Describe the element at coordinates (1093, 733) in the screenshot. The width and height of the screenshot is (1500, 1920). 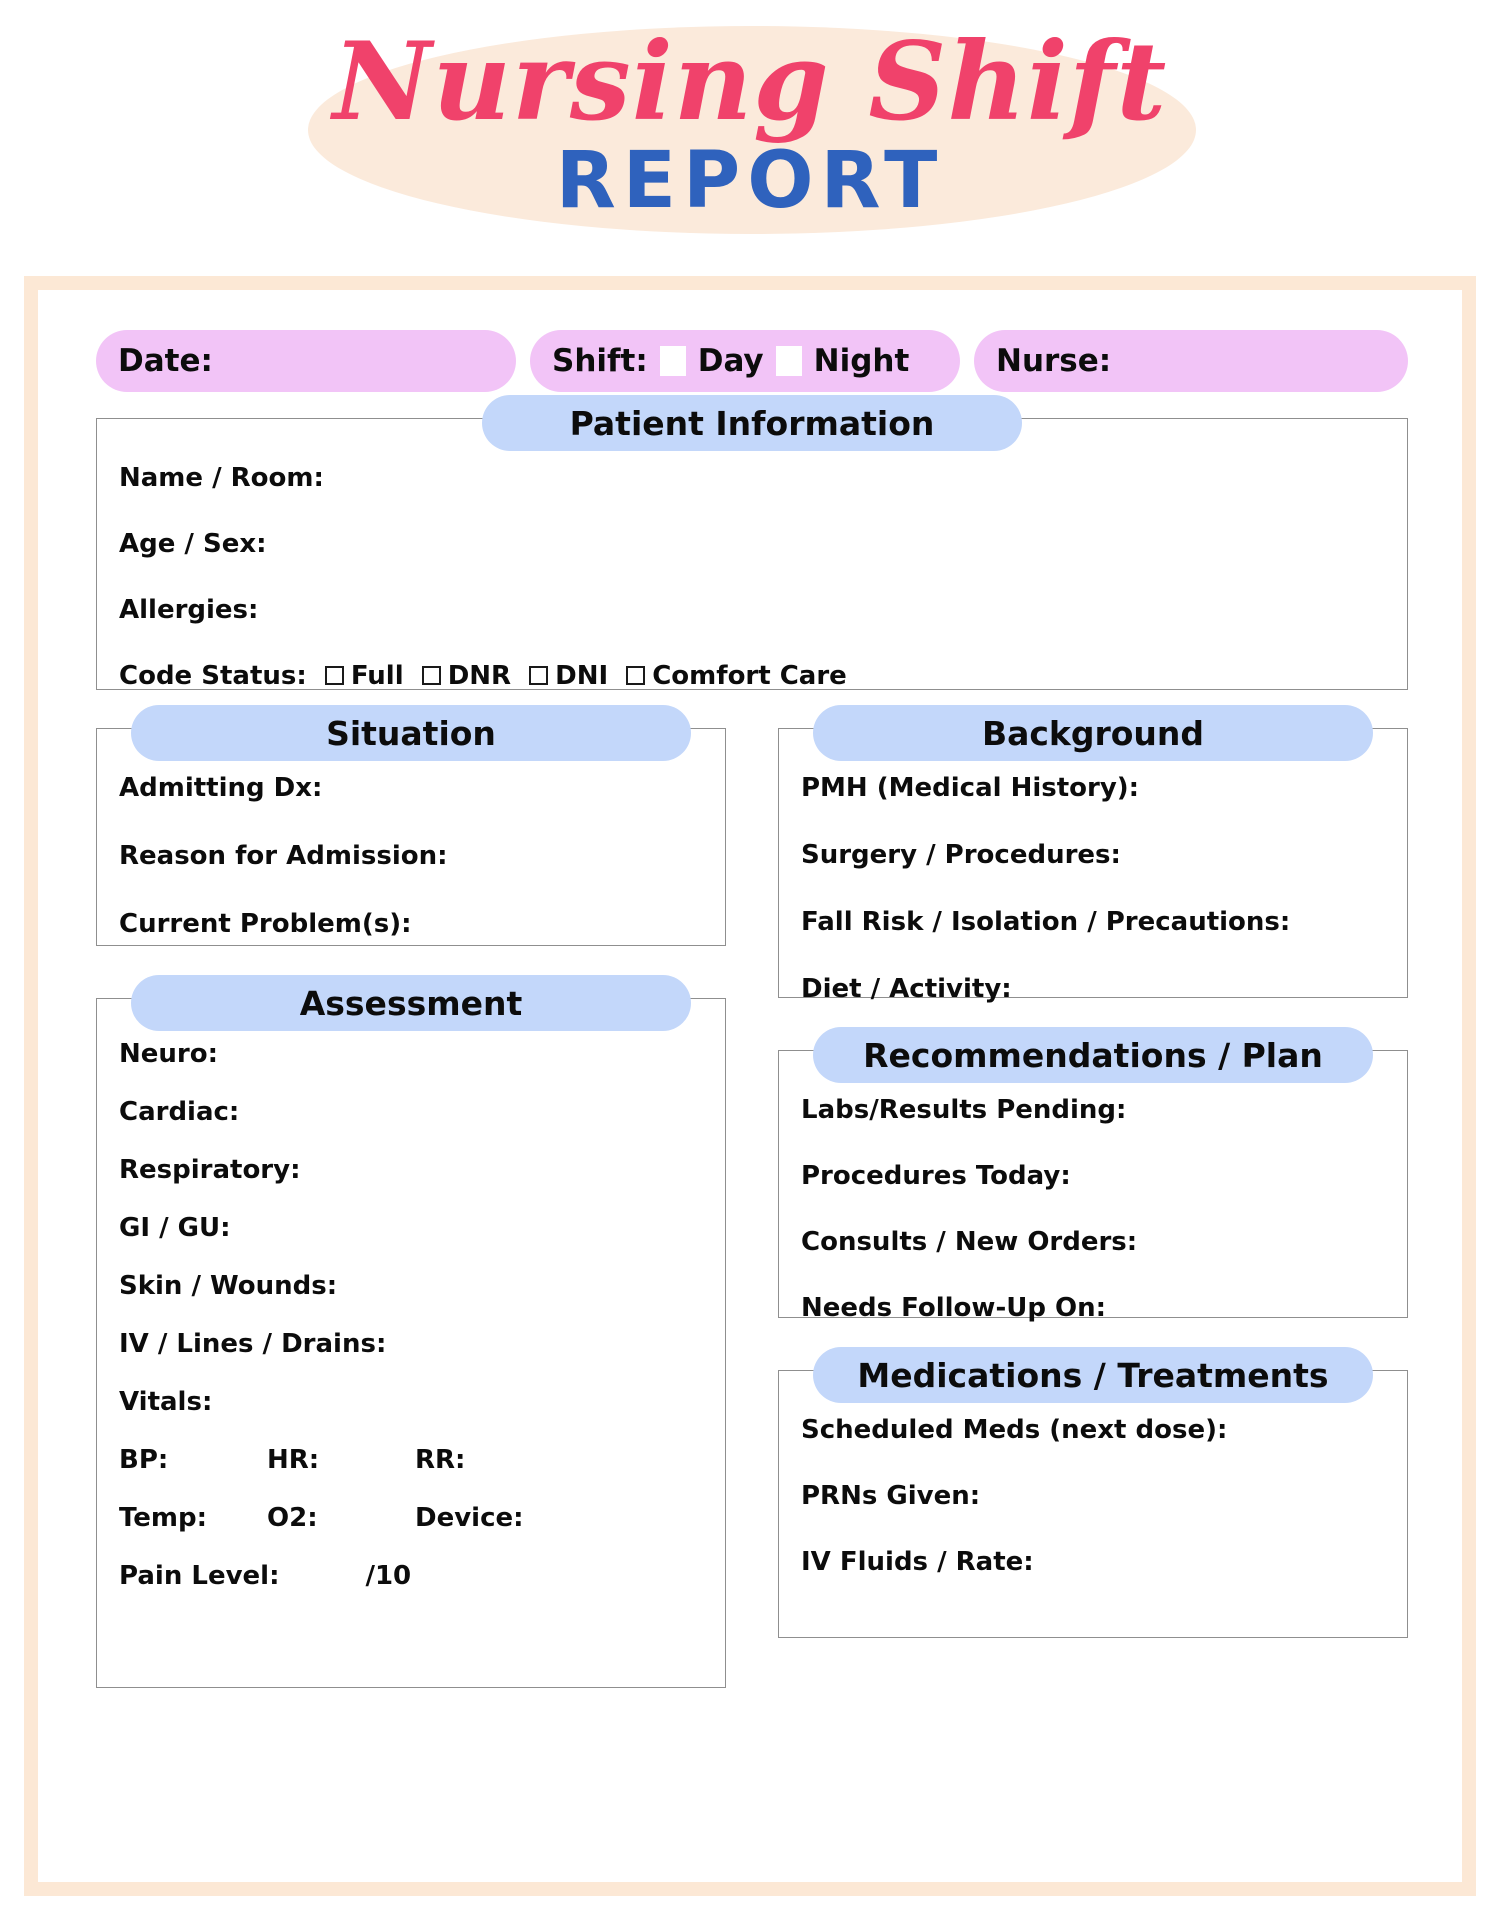
I see `section-header-background: Background` at that location.